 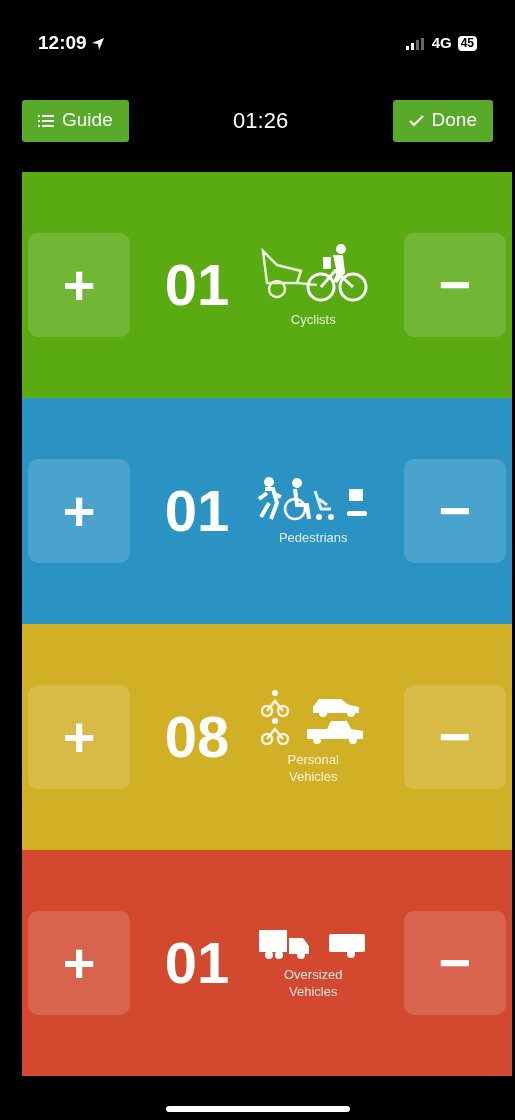 I want to click on category-label: Personal Vehicles, so click(x=313, y=768).